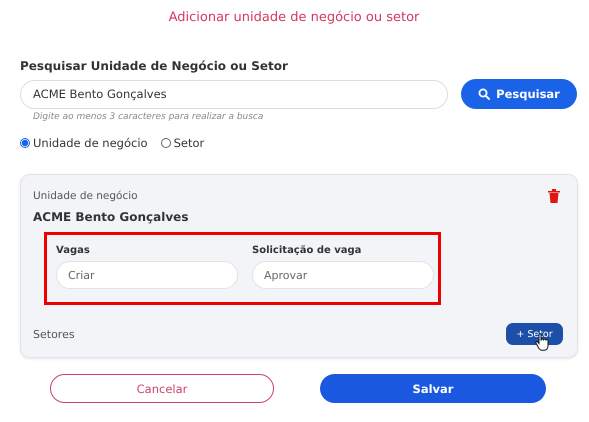  What do you see at coordinates (54, 334) in the screenshot?
I see `sectors-label: Setores` at bounding box center [54, 334].